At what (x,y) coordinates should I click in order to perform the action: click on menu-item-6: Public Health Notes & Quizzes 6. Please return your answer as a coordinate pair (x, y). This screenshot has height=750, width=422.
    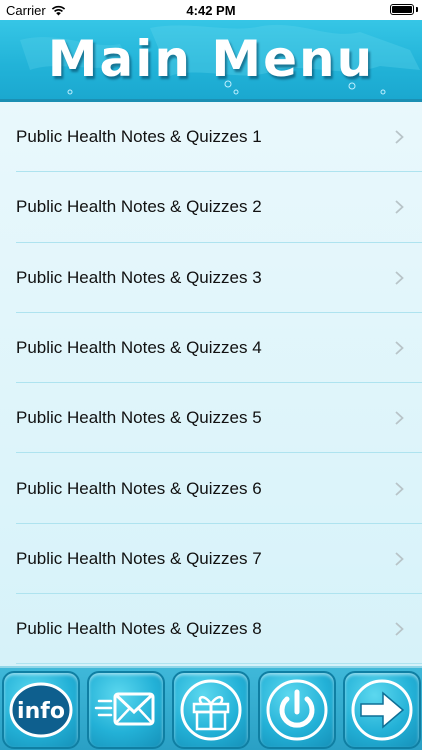
    Looking at the image, I should click on (211, 489).